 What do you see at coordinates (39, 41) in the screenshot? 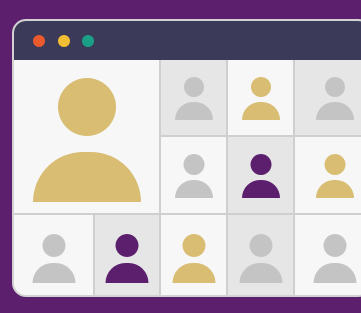
I see `close-dot` at bounding box center [39, 41].